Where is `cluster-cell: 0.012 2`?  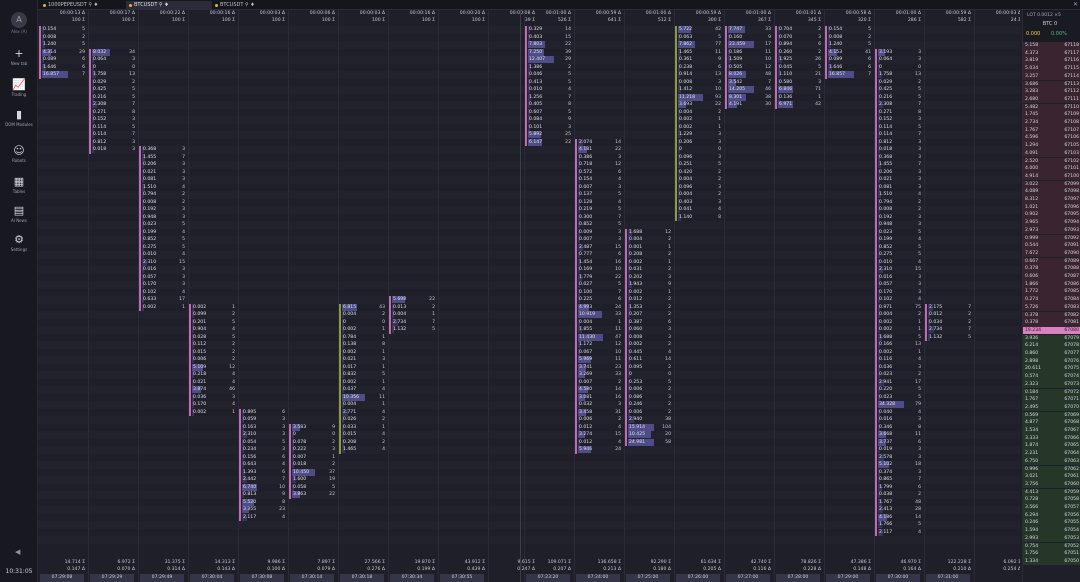 cluster-cell: 0.012 2 is located at coordinates (650, 299).